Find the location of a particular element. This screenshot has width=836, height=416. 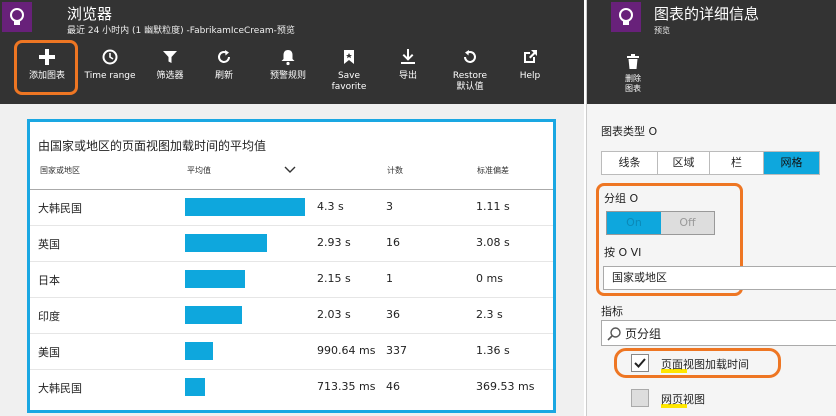

toggle-on: On is located at coordinates (634, 223).